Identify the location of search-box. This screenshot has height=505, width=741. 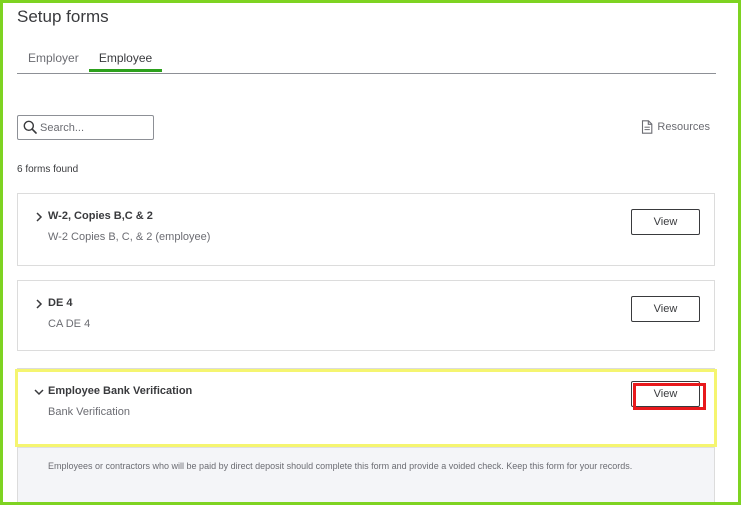
(85, 127).